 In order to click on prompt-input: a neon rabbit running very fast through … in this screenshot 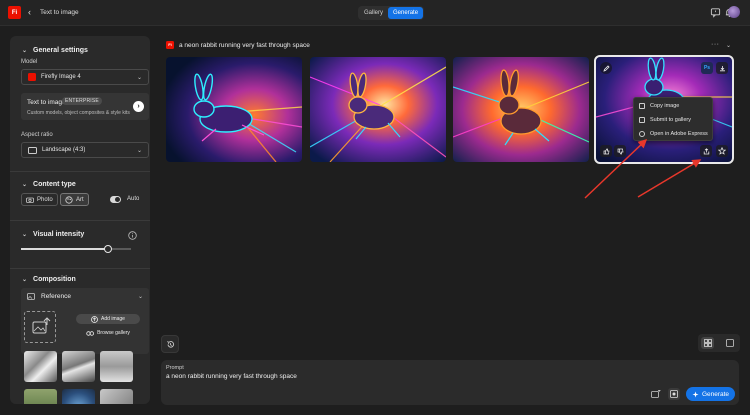, I will do `click(231, 376)`.